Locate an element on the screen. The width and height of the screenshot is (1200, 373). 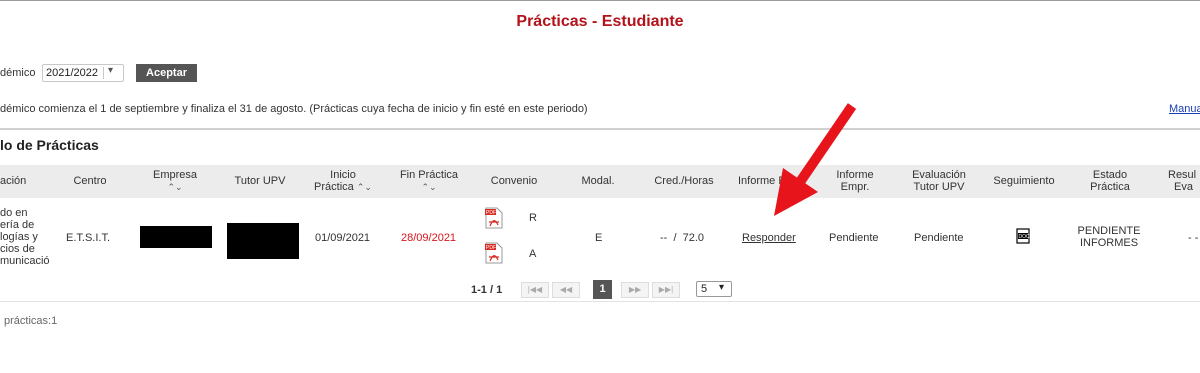
header-eval-line2: Tutor UPV is located at coordinates (939, 187).